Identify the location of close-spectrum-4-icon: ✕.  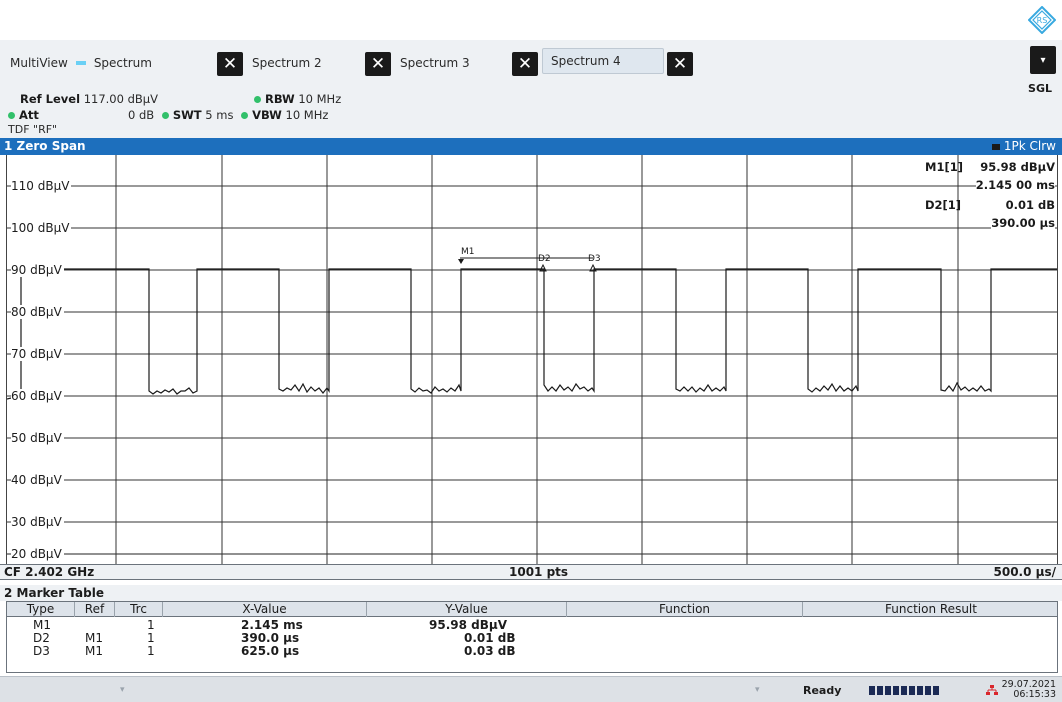
(680, 64).